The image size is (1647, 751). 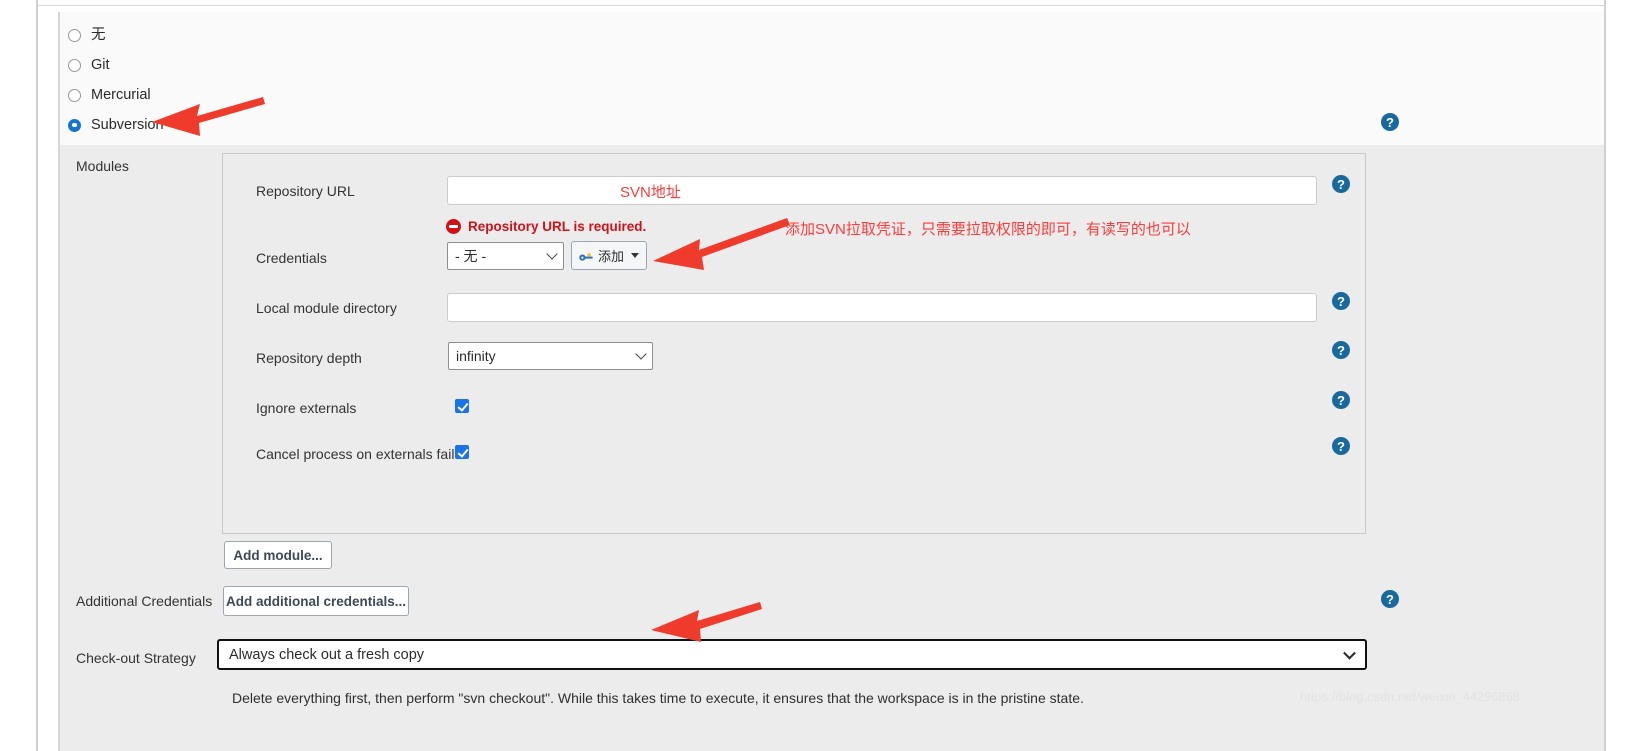 What do you see at coordinates (1341, 446) in the screenshot?
I see `help-icon-cancel-process: ?` at bounding box center [1341, 446].